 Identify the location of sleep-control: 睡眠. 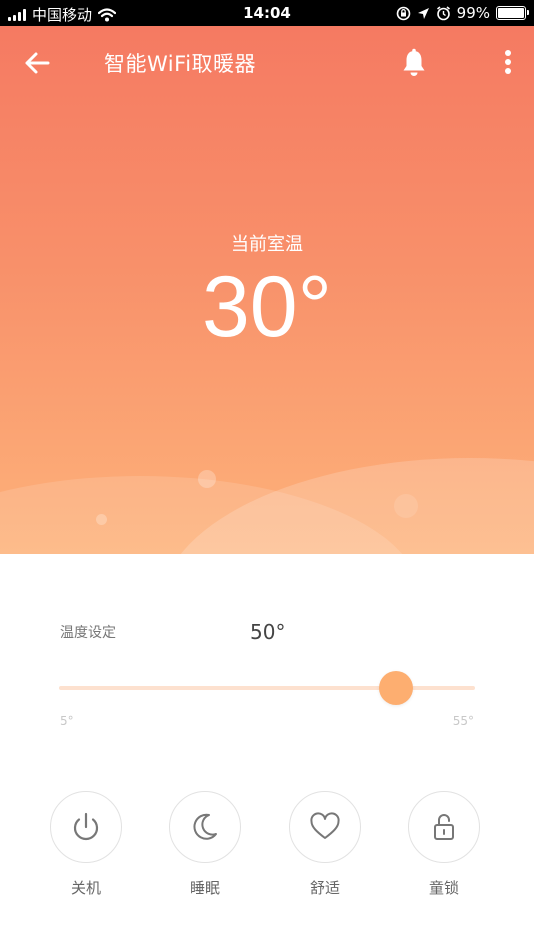
(205, 844).